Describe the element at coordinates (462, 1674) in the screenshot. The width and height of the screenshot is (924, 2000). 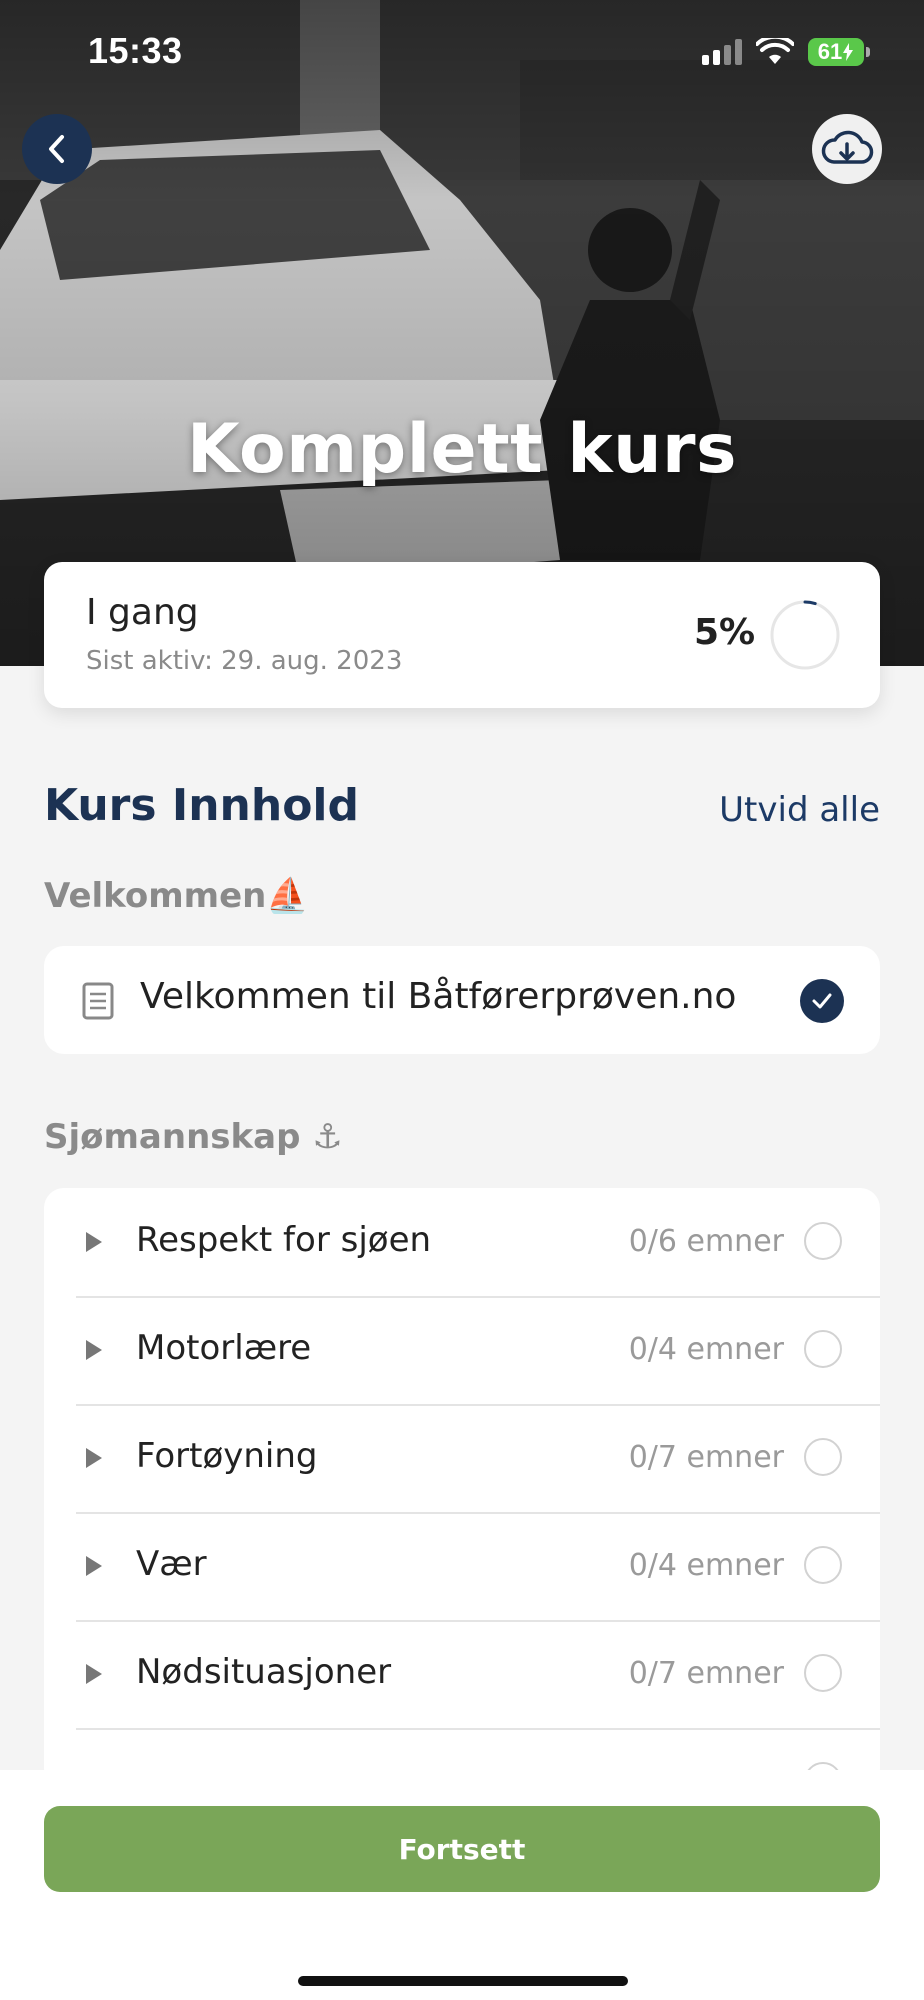
I see `topic-row: Nødsituasjoner 0/7 emner` at that location.